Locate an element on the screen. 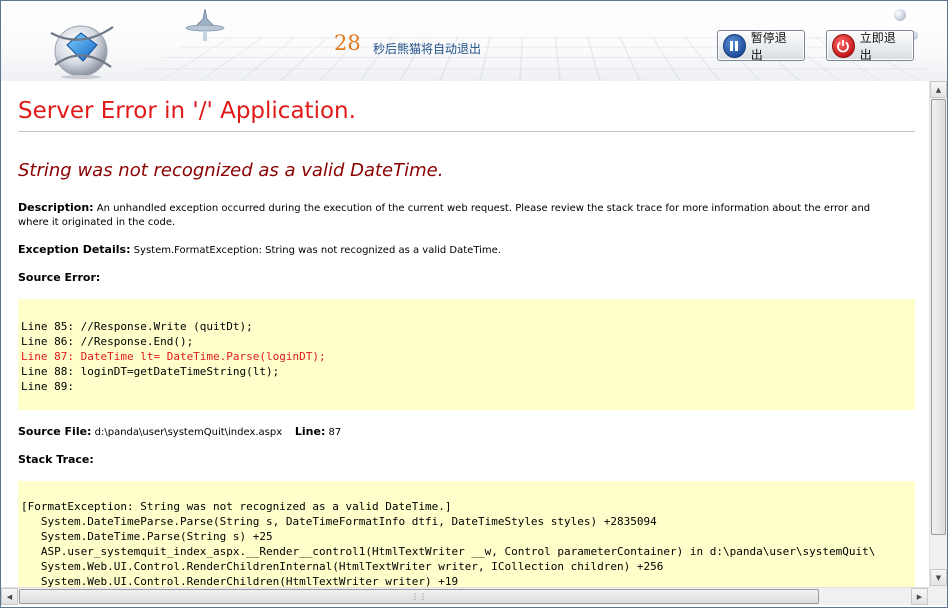  pause-exit-button: 暂停退出 is located at coordinates (761, 46).